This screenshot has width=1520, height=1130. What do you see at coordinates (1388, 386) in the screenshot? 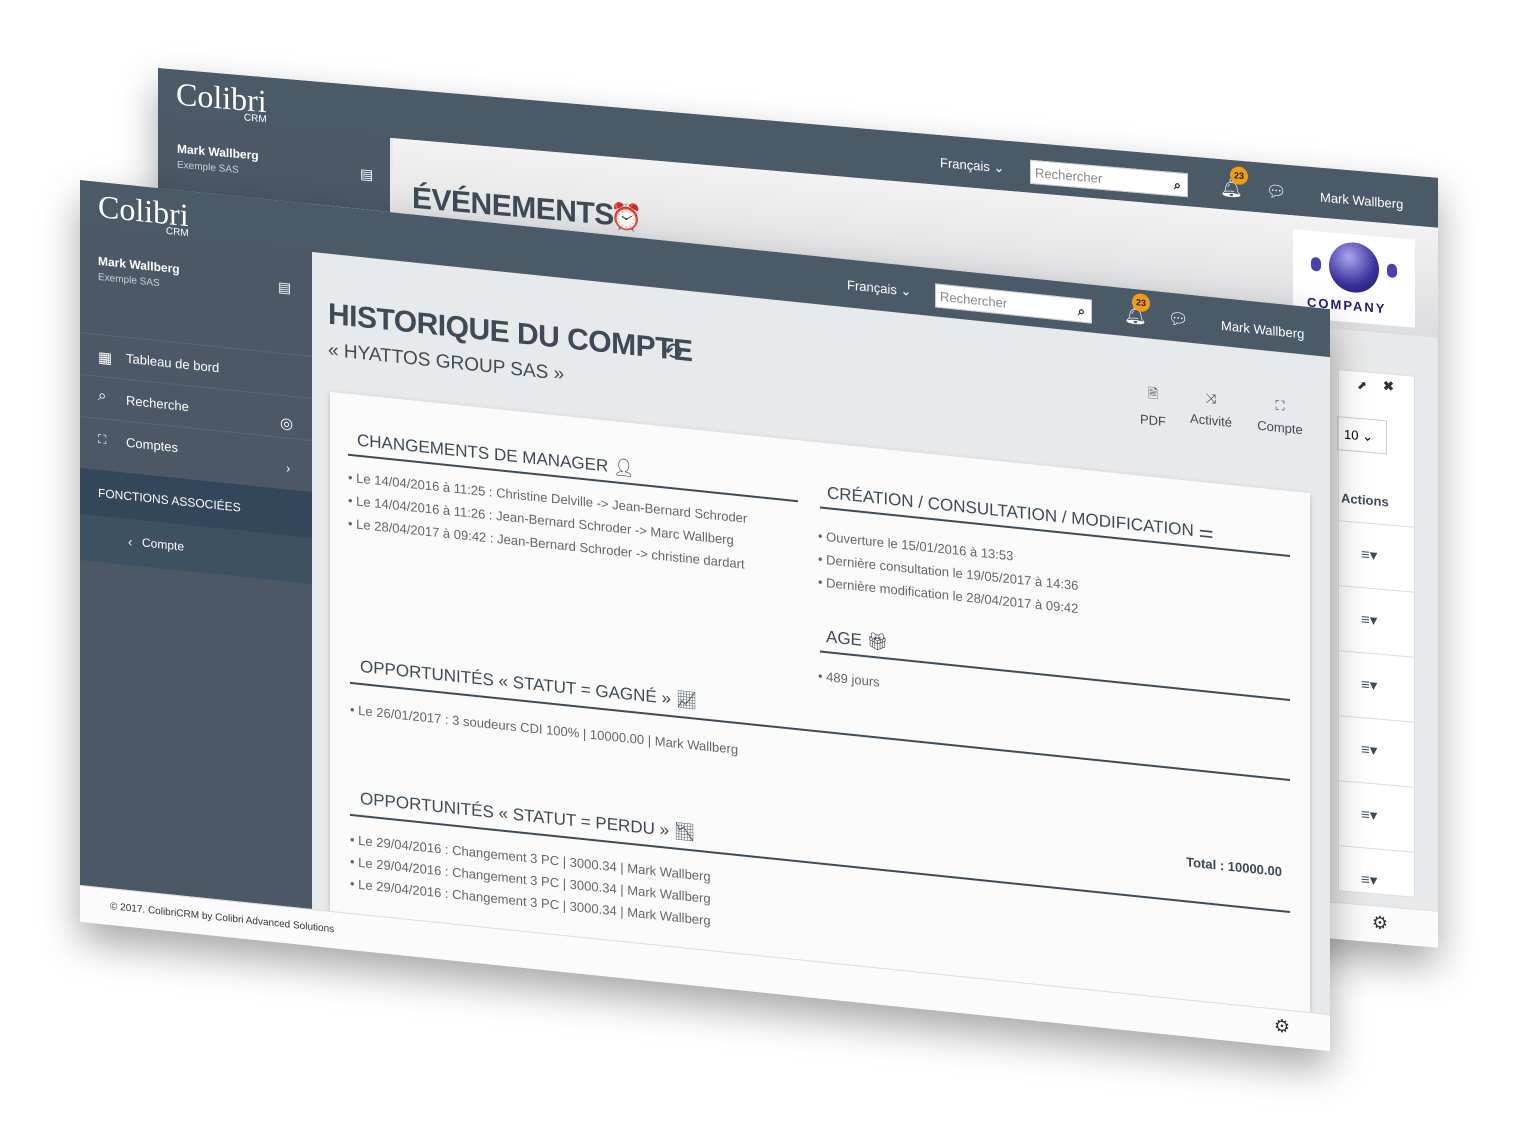
I see `close-icon: ✖` at bounding box center [1388, 386].